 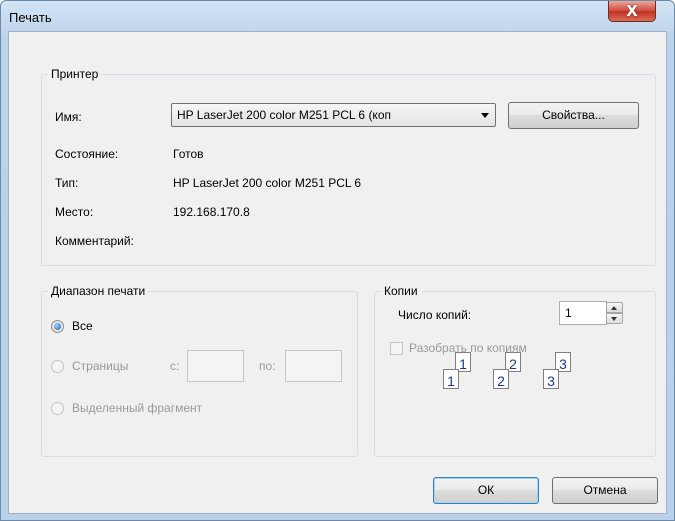 I want to click on chevron-down-icon, so click(x=485, y=115).